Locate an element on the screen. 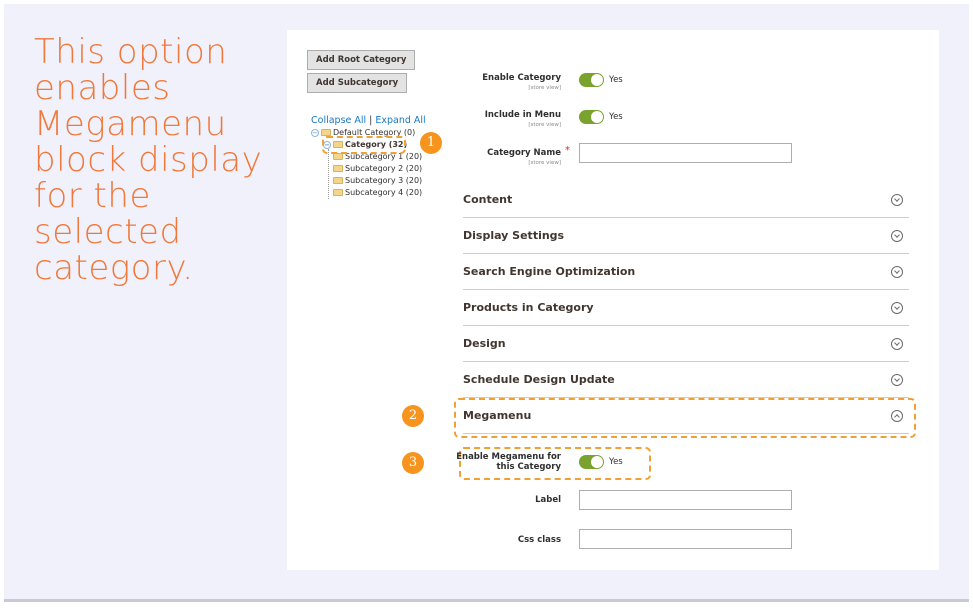  section-display-settings: Display Settings is located at coordinates (686, 236).